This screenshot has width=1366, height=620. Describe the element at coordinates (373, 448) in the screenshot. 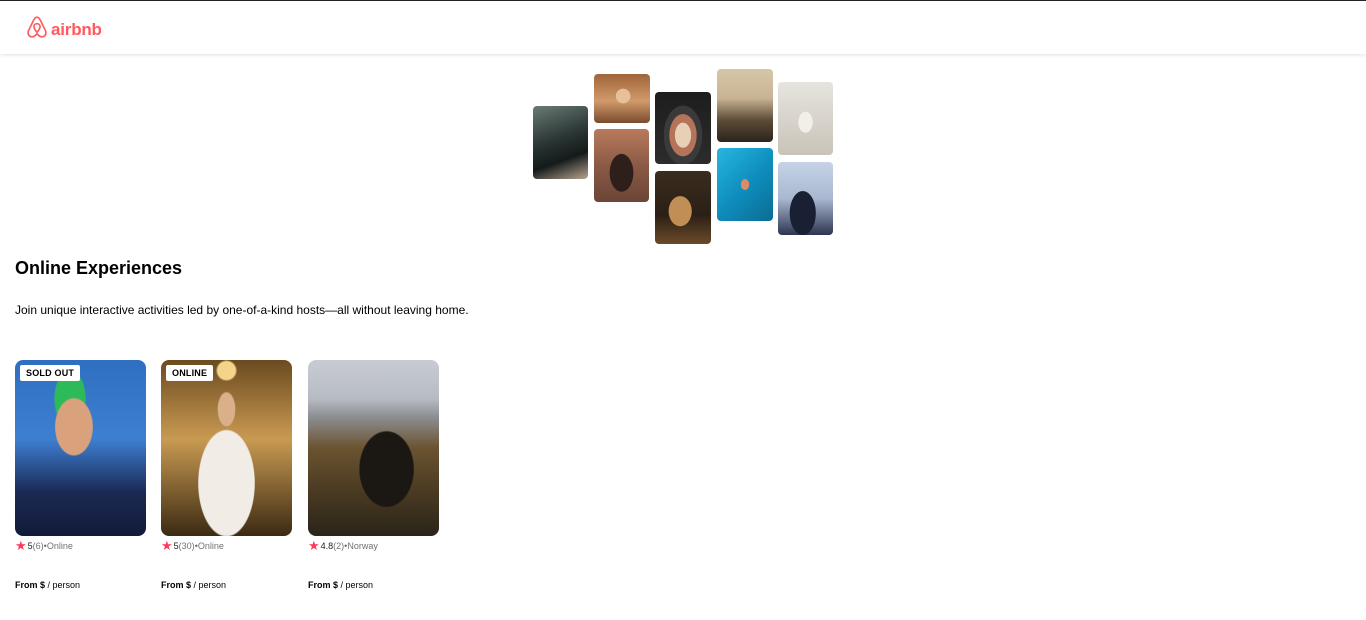

I see `mountain-bike-photo` at that location.